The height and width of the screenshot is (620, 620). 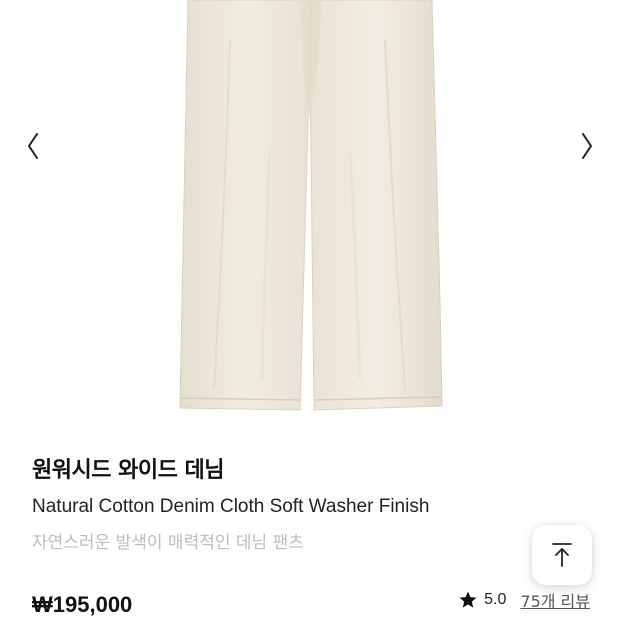 I want to click on product-rating: 5.0 75개 리뷰, so click(x=524, y=600).